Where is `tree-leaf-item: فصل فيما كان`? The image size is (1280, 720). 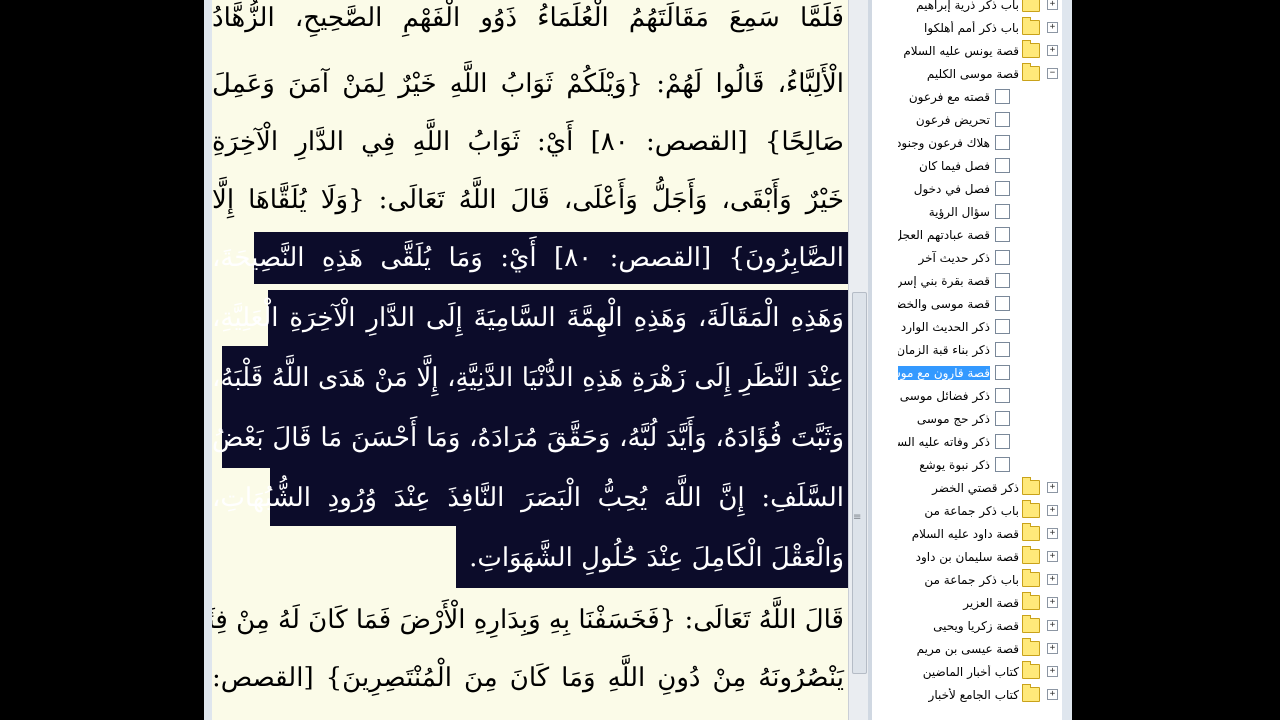 tree-leaf-item: فصل فيما كان is located at coordinates (954, 165).